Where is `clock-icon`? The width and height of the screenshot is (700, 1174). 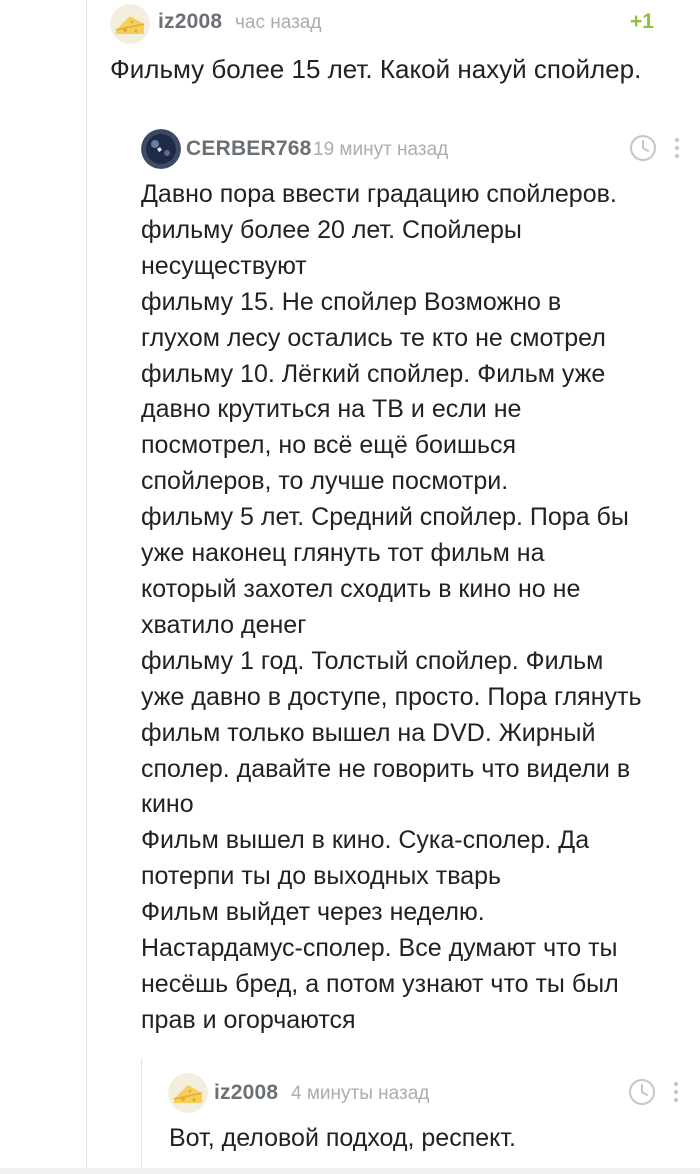
clock-icon is located at coordinates (642, 1092).